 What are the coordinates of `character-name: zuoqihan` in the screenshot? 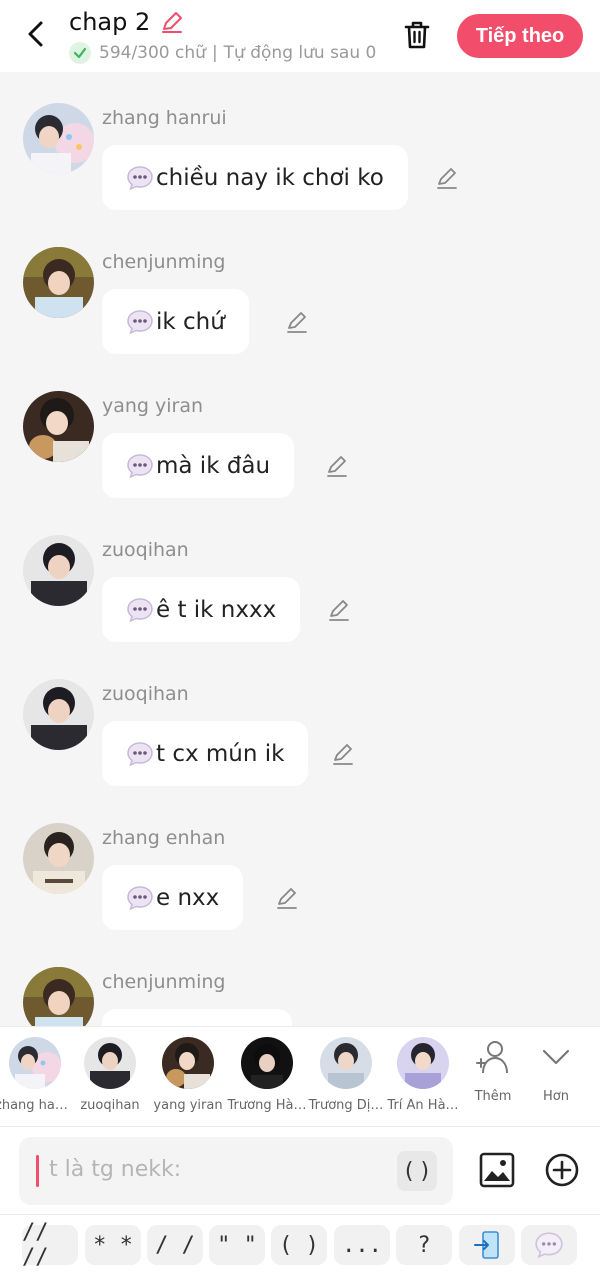 It's located at (110, 1105).